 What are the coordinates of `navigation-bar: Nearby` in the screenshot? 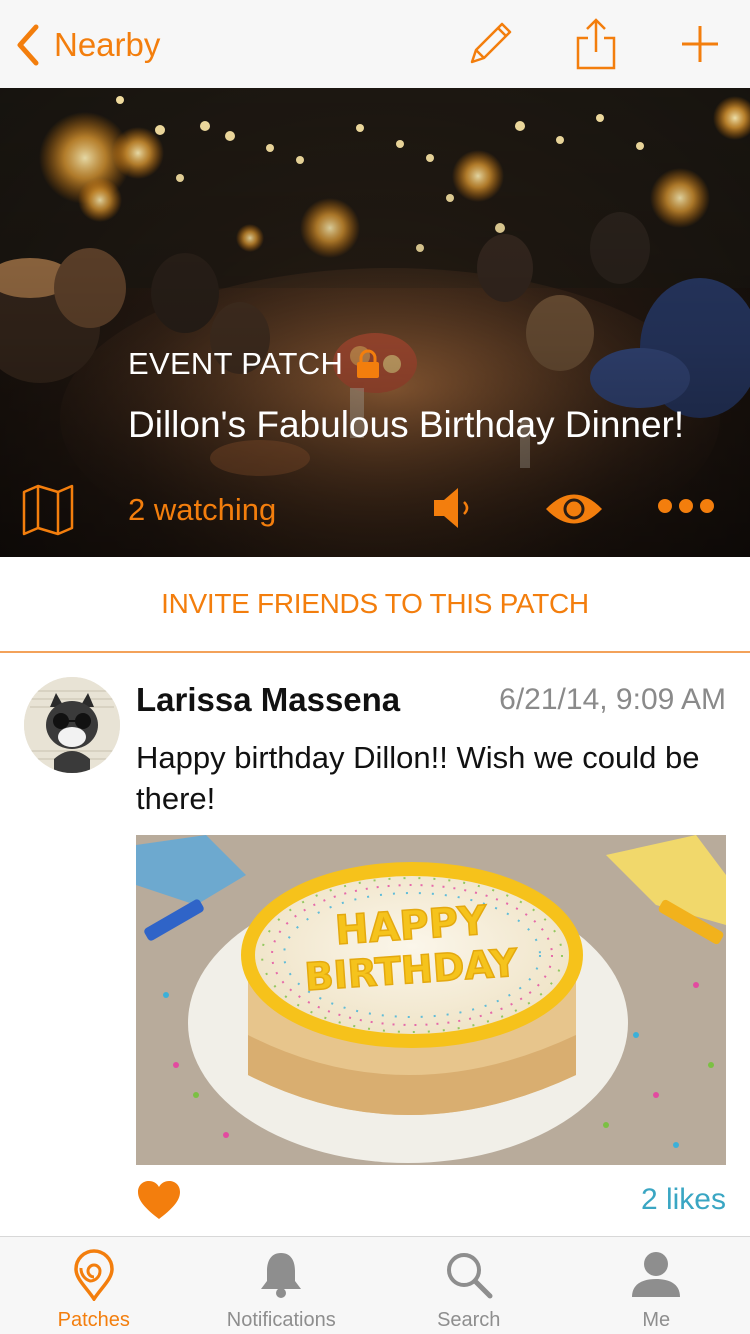 It's located at (375, 44).